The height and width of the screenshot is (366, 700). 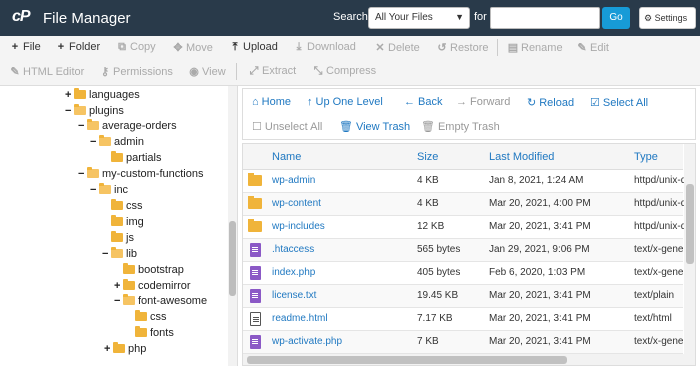 I want to click on tree-item-admin: − admin, so click(x=117, y=142).